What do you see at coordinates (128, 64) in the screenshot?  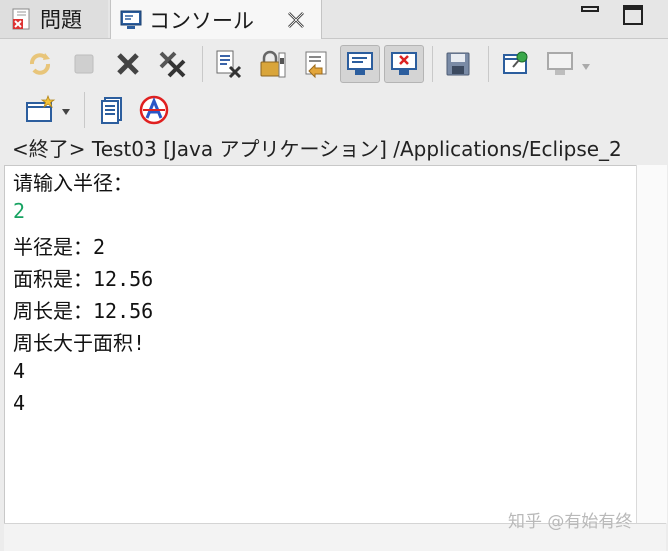 I see `remove-launch-icon` at bounding box center [128, 64].